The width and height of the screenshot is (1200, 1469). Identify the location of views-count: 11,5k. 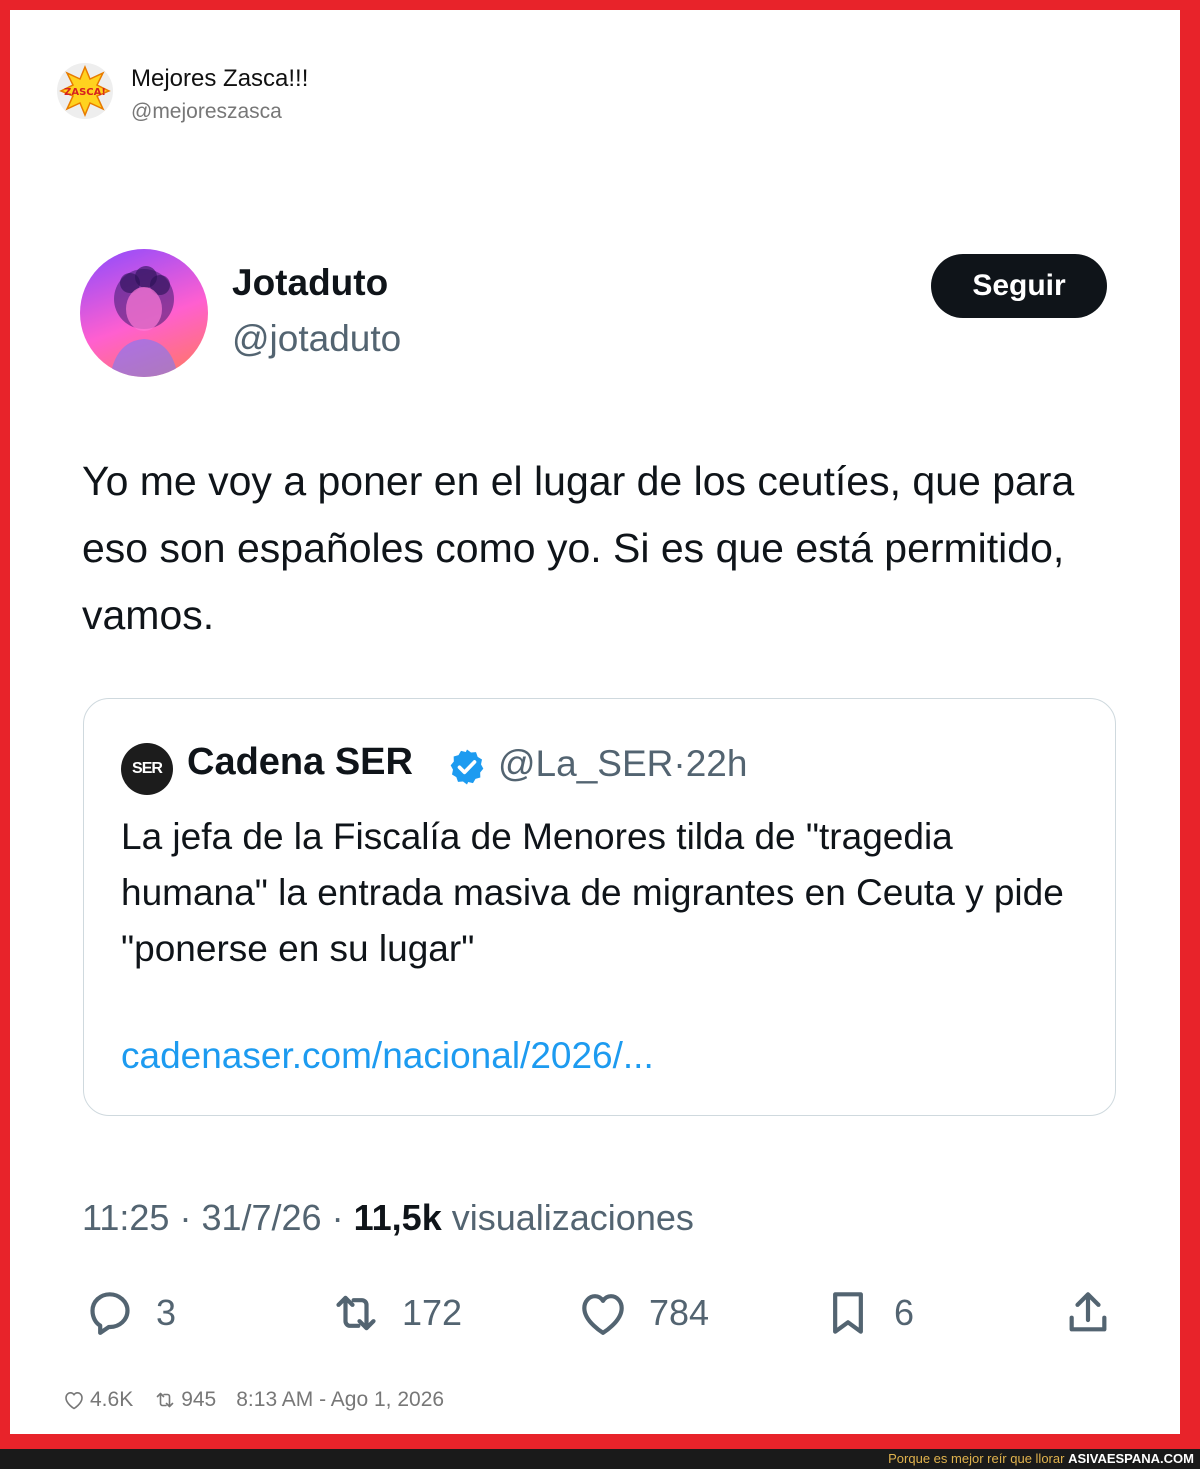
(397, 1217).